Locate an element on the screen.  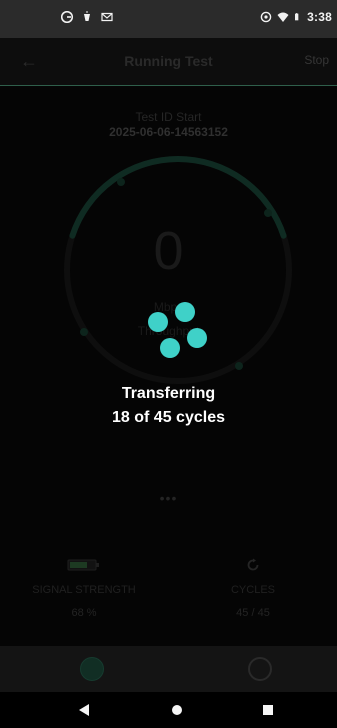
app-header: ← Running Test Stop is located at coordinates (168, 62).